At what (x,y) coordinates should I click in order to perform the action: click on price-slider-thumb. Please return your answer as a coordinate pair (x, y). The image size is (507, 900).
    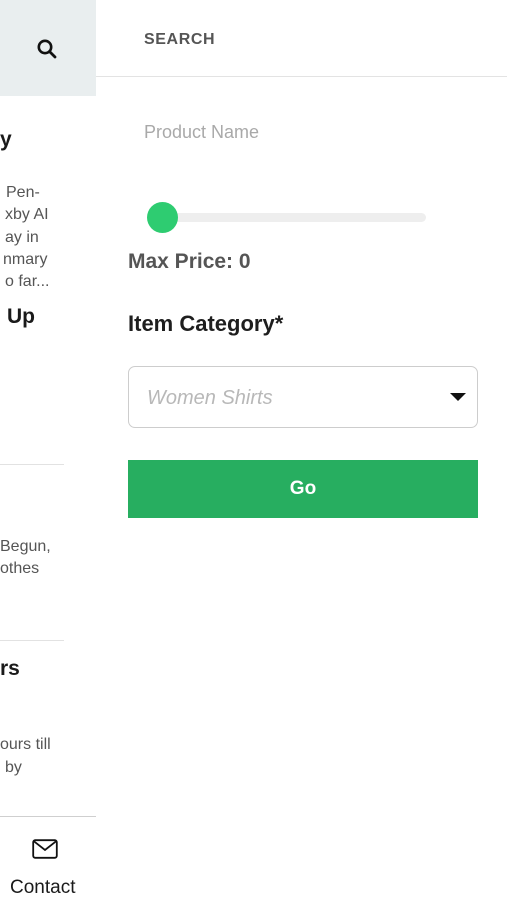
    Looking at the image, I should click on (162, 217).